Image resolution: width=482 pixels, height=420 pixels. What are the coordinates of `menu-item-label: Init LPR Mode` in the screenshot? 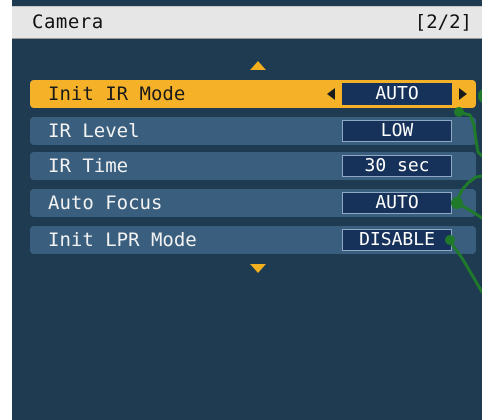 It's located at (122, 240).